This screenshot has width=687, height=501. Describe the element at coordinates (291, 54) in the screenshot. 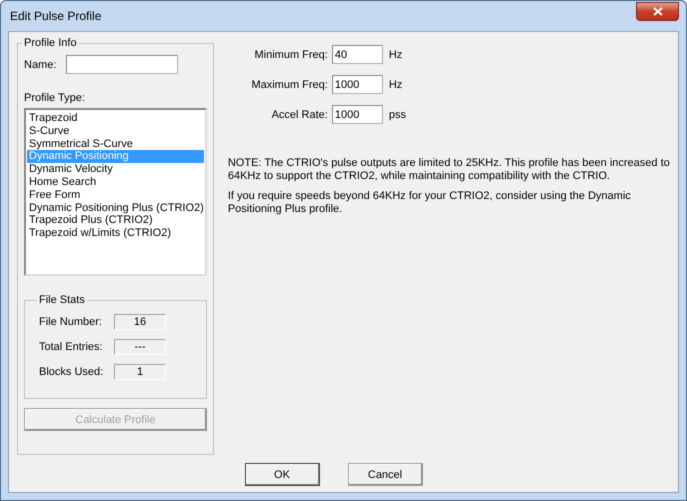

I see `parameter-label: Minimum Freq:` at that location.